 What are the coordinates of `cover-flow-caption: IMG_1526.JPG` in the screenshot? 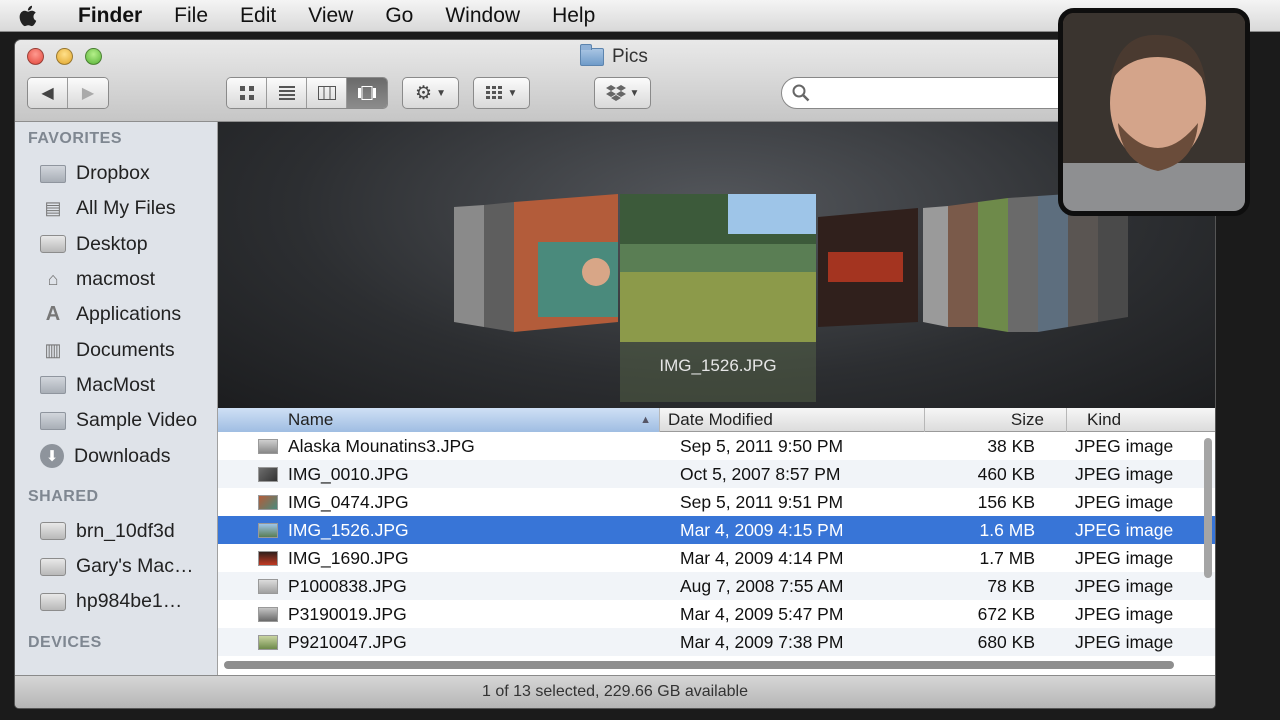 It's located at (718, 365).